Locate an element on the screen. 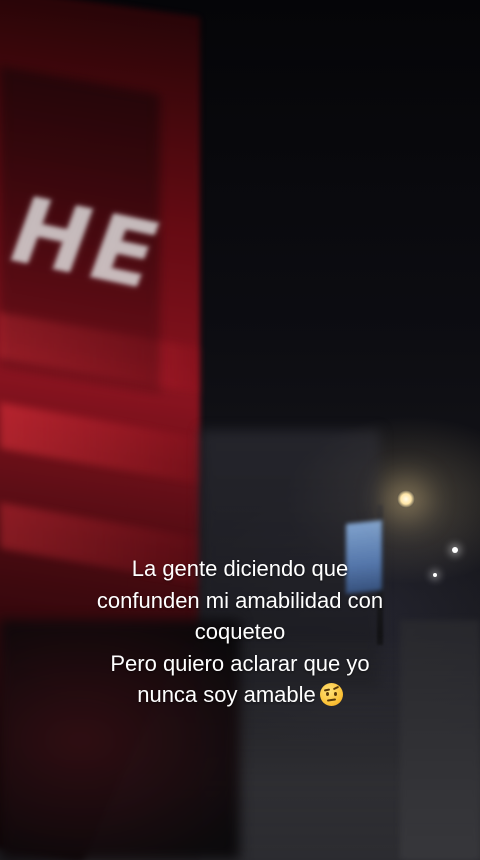 The height and width of the screenshot is (860, 480). caption-line: coqueteo is located at coordinates (240, 631).